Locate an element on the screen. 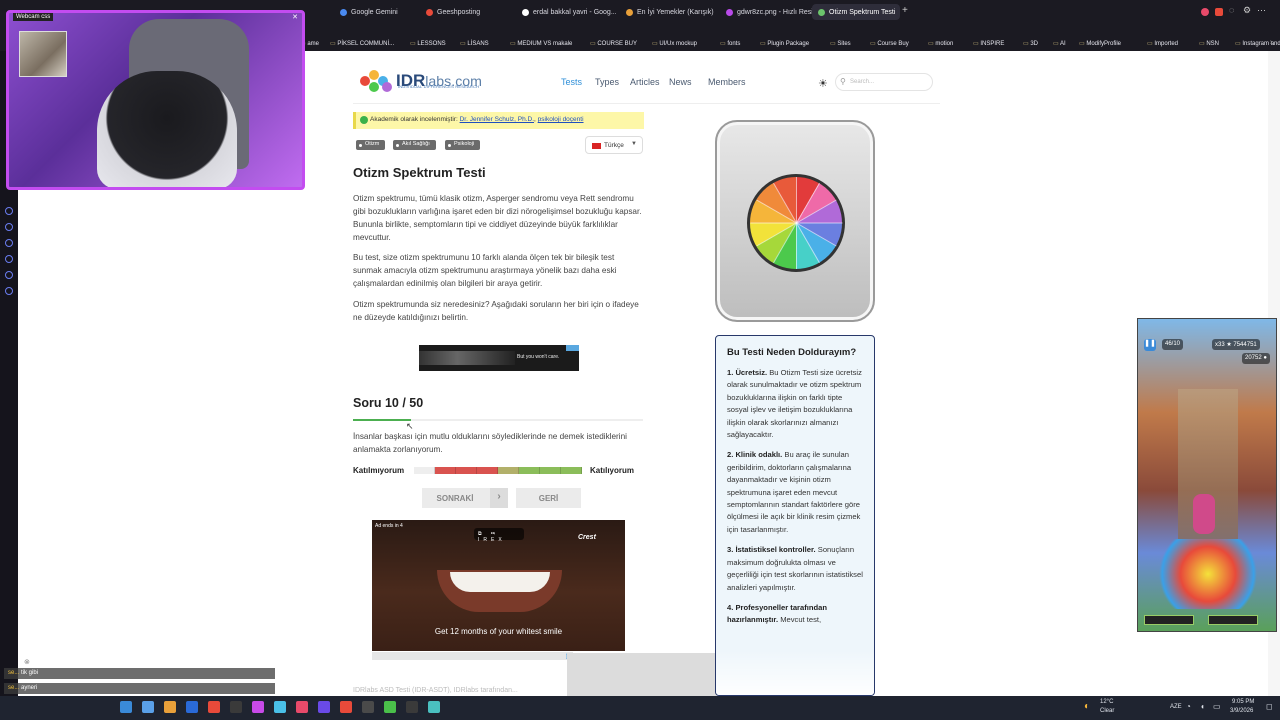 This screenshot has width=1280, height=720. weather-desc: Clear is located at coordinates (1107, 711).